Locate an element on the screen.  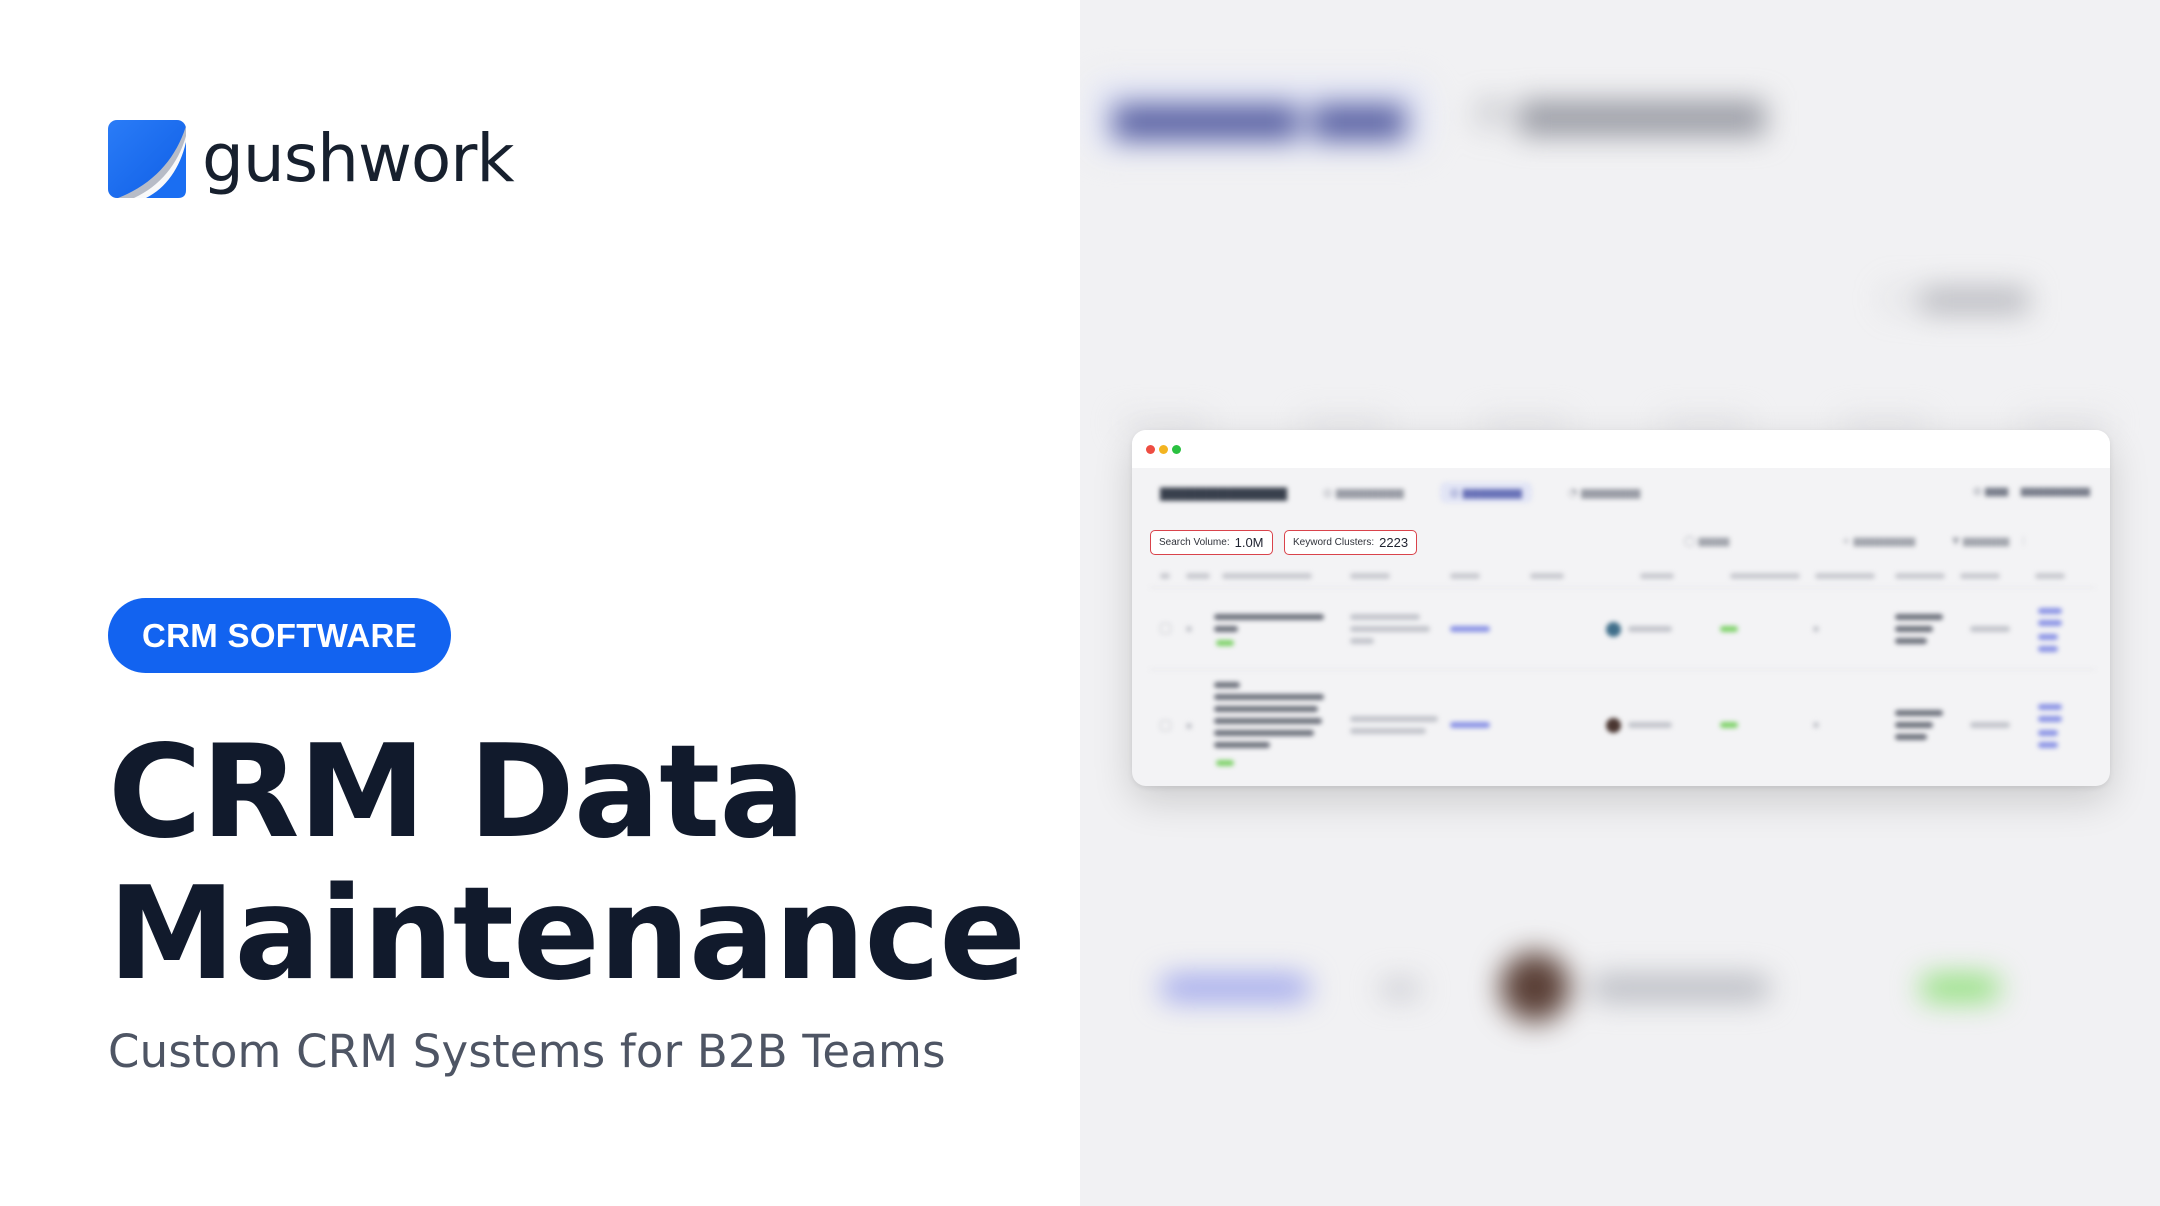
minimize-dot-icon is located at coordinates (1163, 449).